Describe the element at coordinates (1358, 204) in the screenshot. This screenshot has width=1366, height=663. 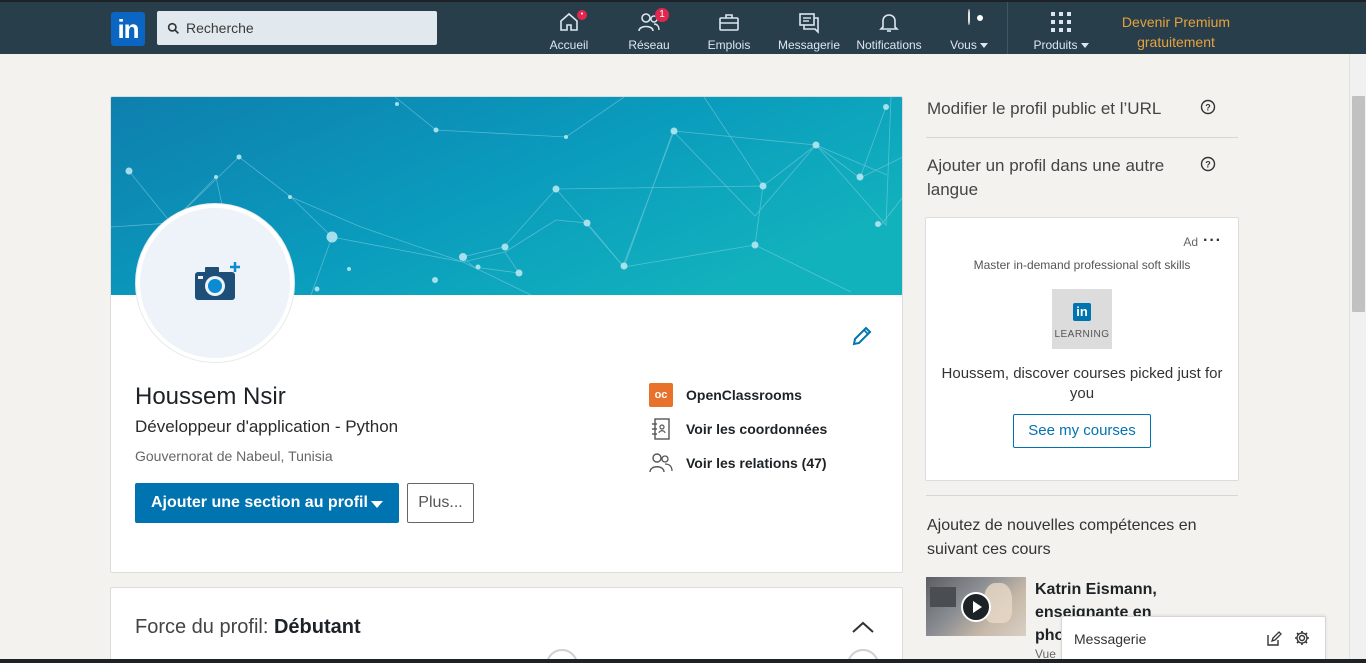
I see `scrollbar-thumb` at that location.